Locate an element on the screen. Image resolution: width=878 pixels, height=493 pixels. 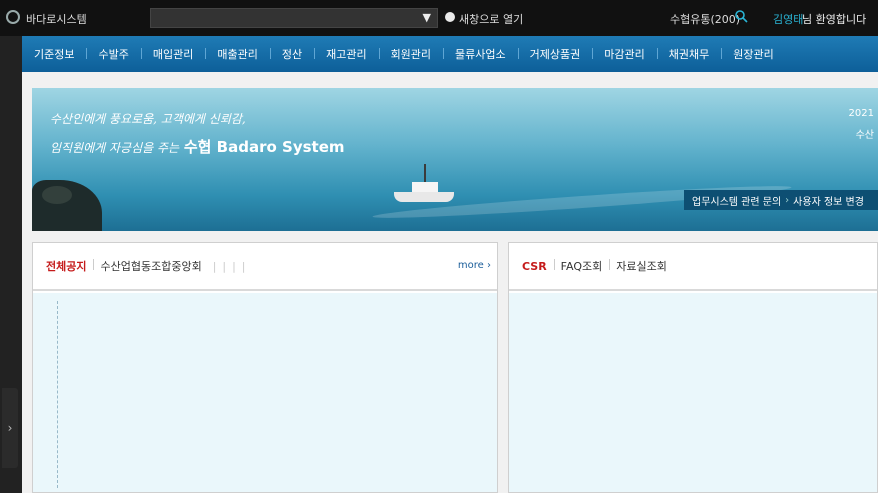
banner-corp: 수산 is located at coordinates (864, 135).